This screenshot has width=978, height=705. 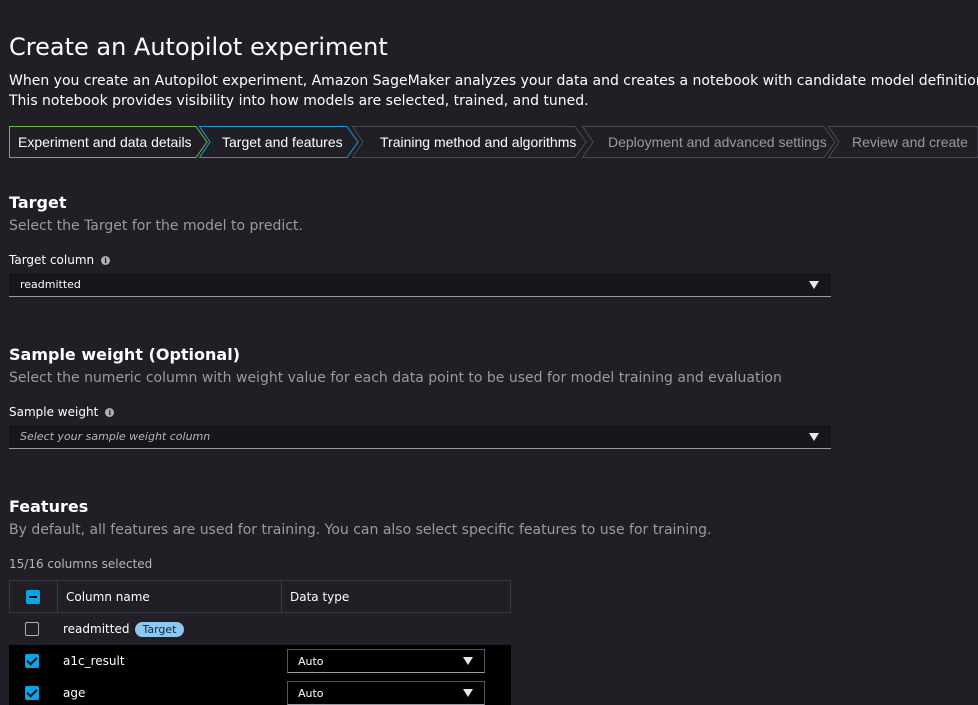 What do you see at coordinates (96, 629) in the screenshot?
I see `row-column-name-text: readmitted` at bounding box center [96, 629].